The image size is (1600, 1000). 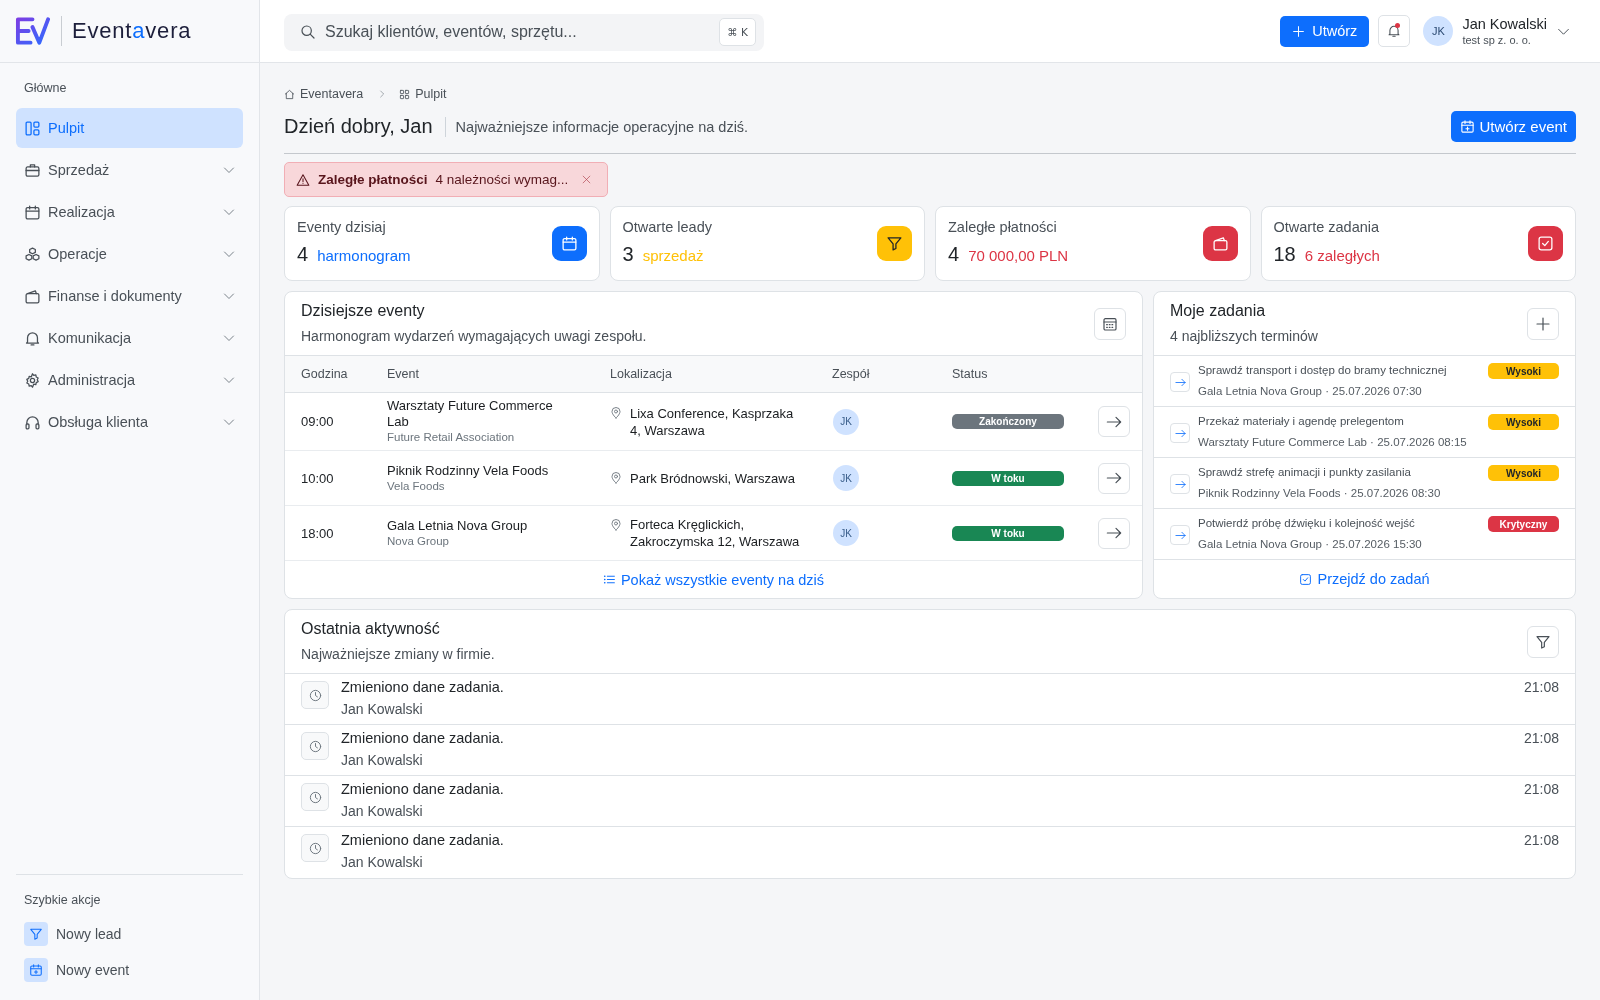 What do you see at coordinates (129, 212) in the screenshot?
I see `nav-item: Realizacja` at bounding box center [129, 212].